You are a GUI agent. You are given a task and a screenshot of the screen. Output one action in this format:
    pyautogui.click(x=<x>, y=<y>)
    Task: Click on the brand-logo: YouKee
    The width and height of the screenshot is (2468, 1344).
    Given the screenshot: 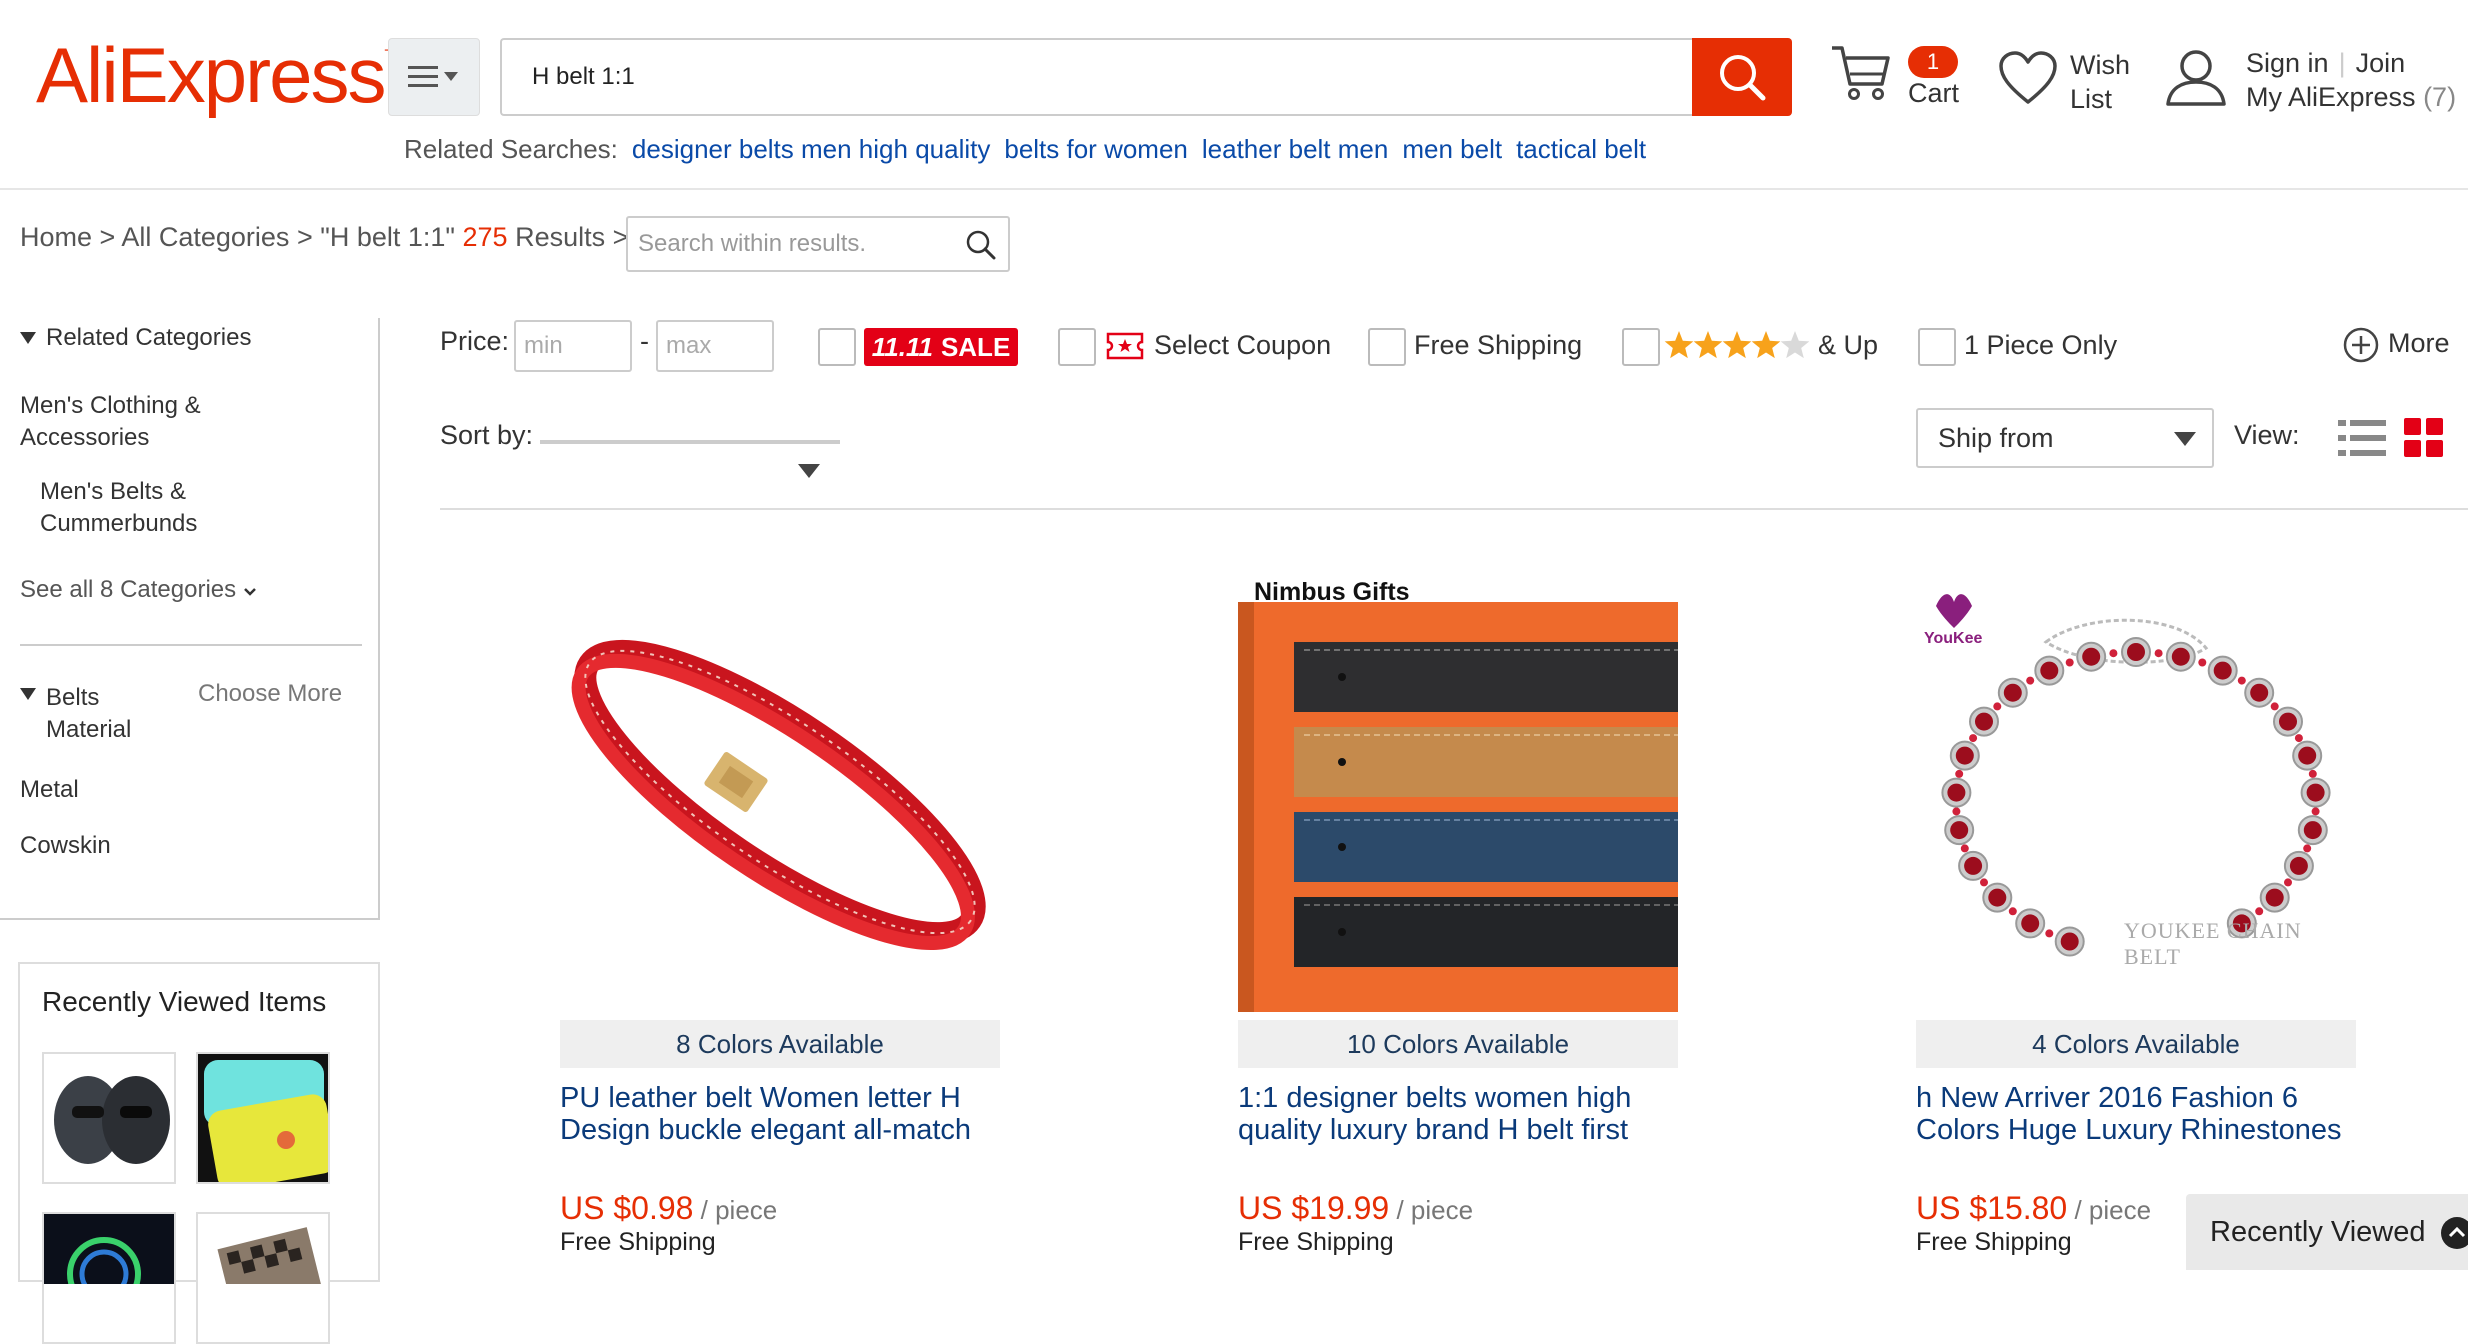 What is the action you would take?
    pyautogui.click(x=1953, y=638)
    